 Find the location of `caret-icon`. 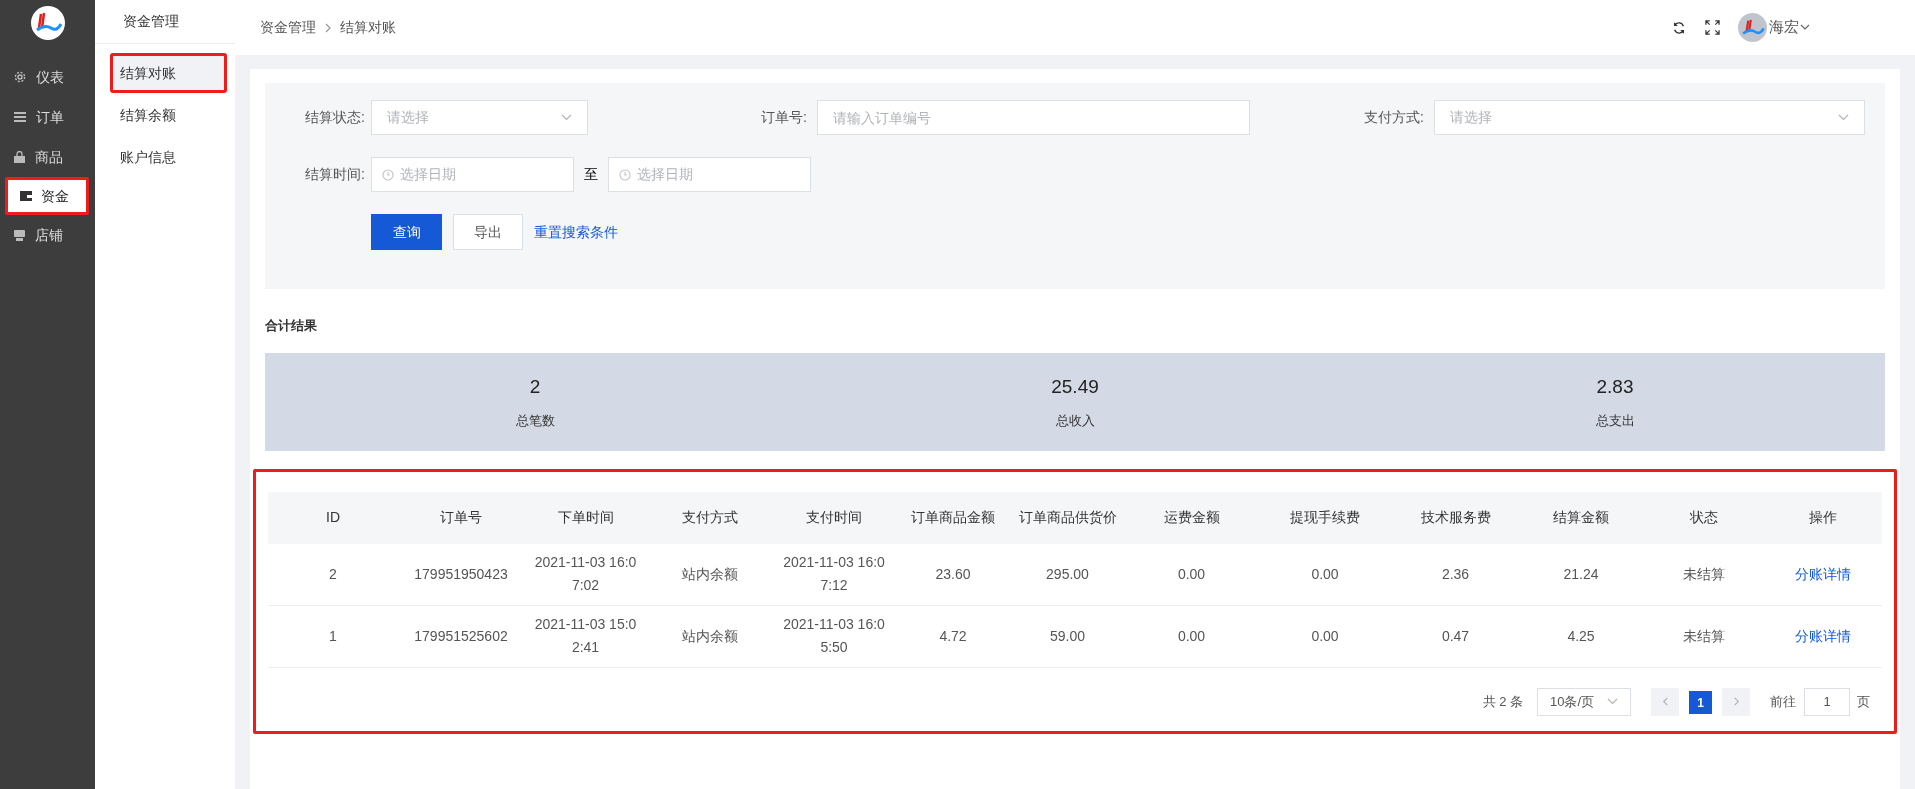

caret-icon is located at coordinates (1805, 27).